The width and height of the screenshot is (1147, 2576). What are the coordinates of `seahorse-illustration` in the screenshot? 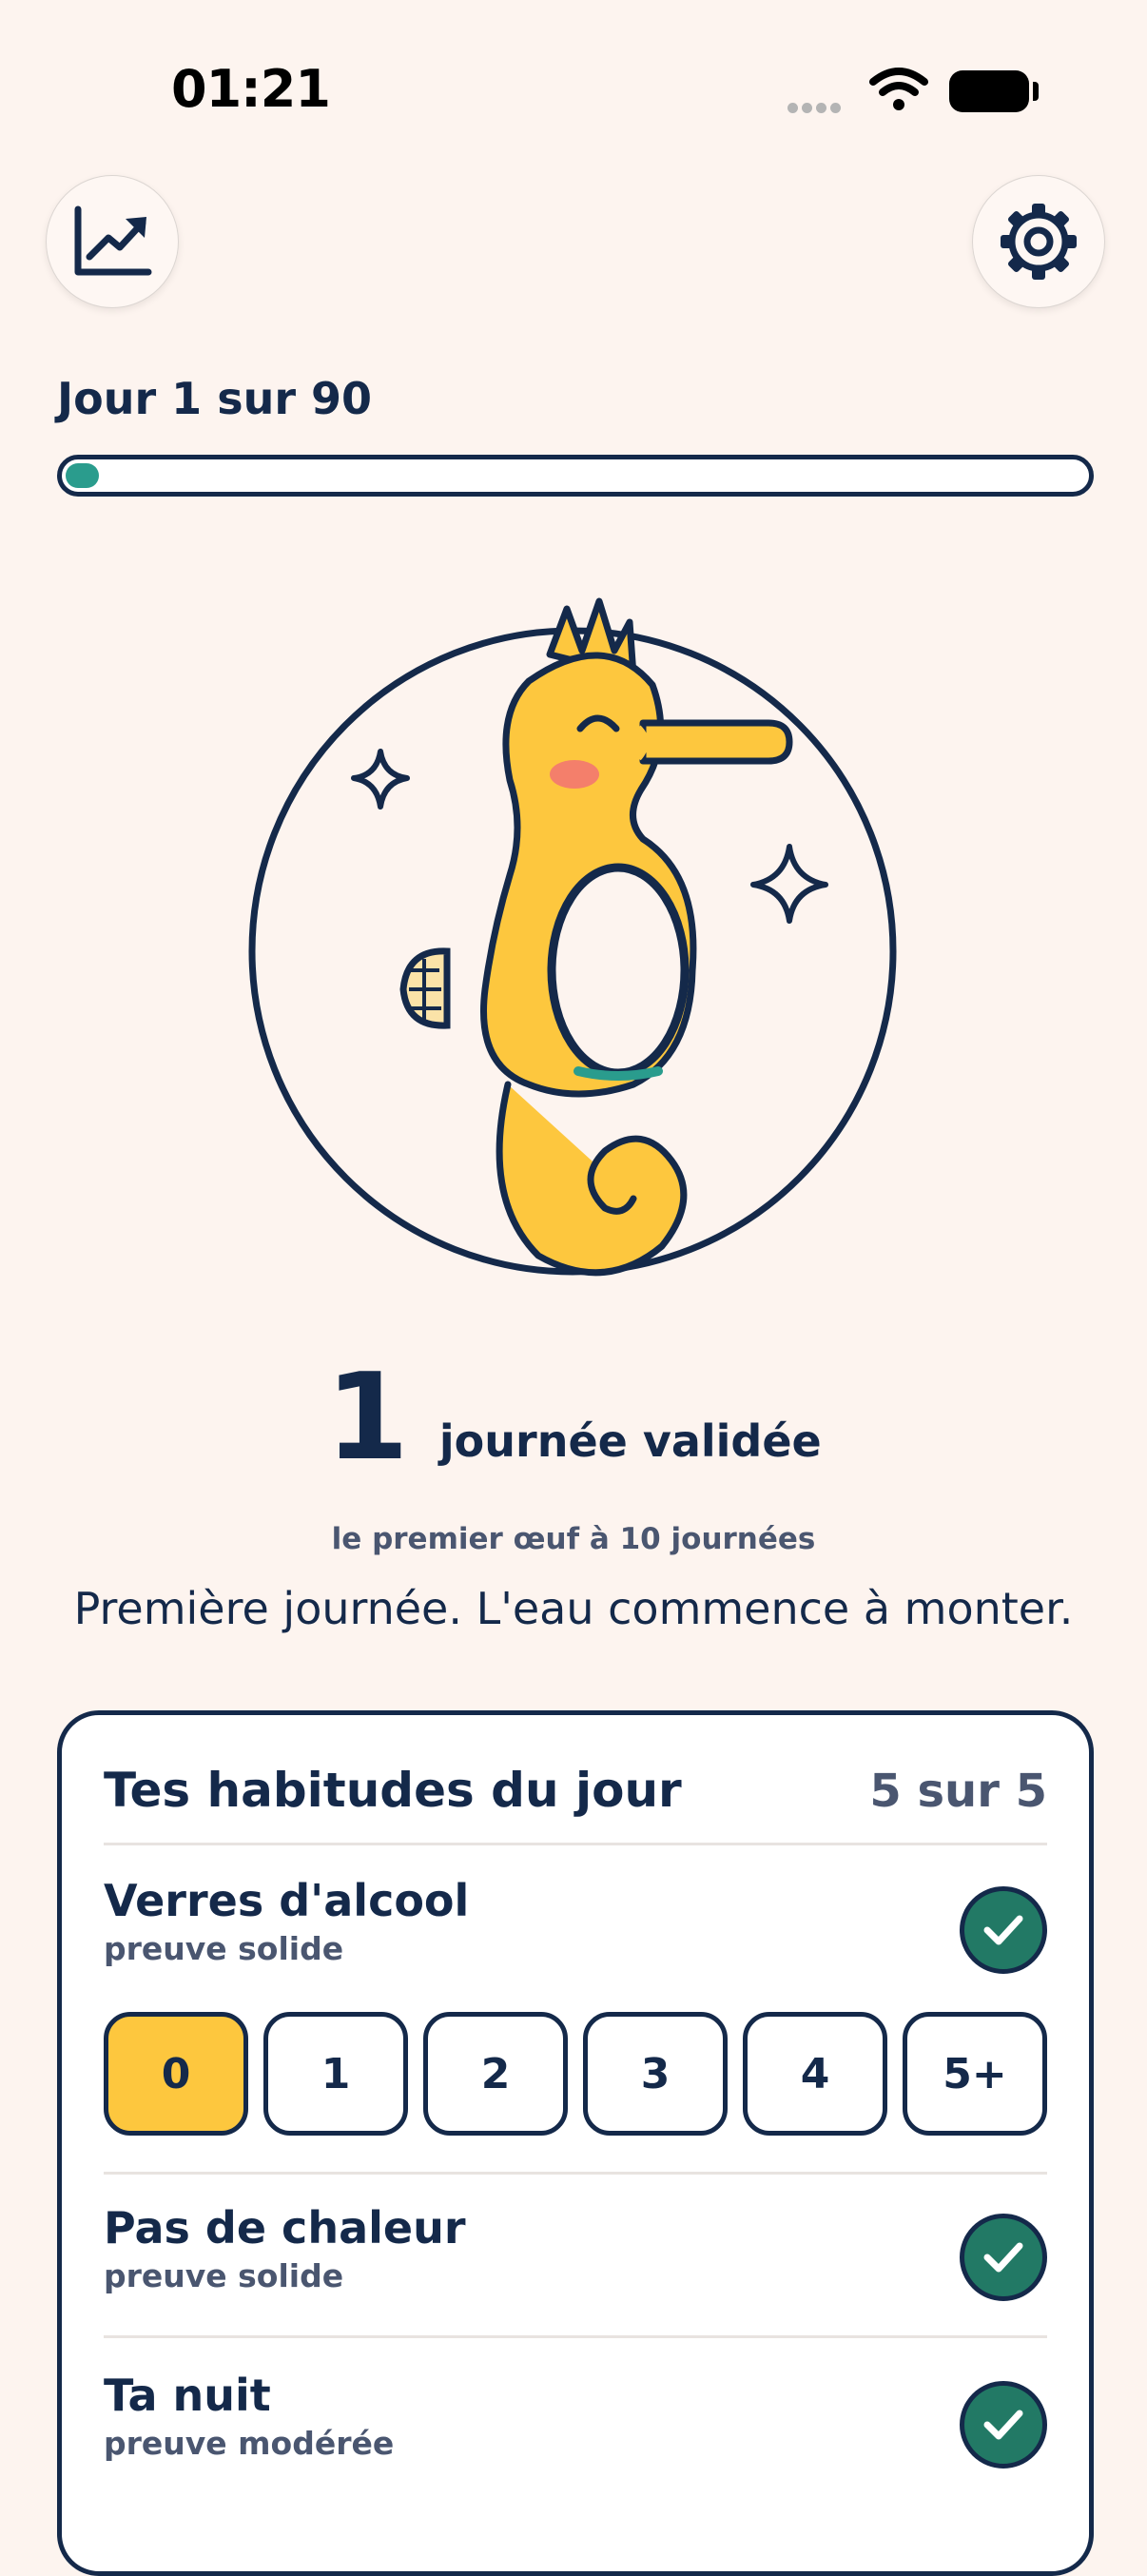 It's located at (572, 937).